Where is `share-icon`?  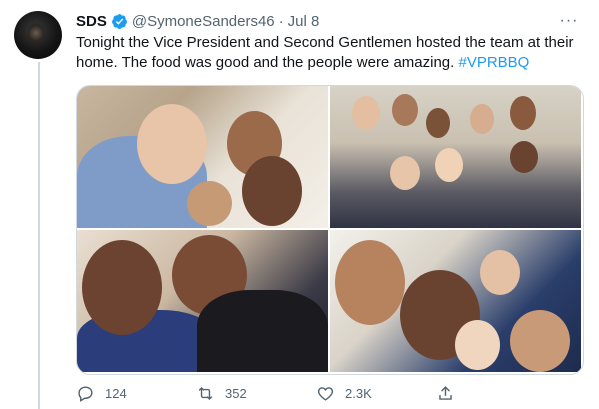
share-icon is located at coordinates (445, 392).